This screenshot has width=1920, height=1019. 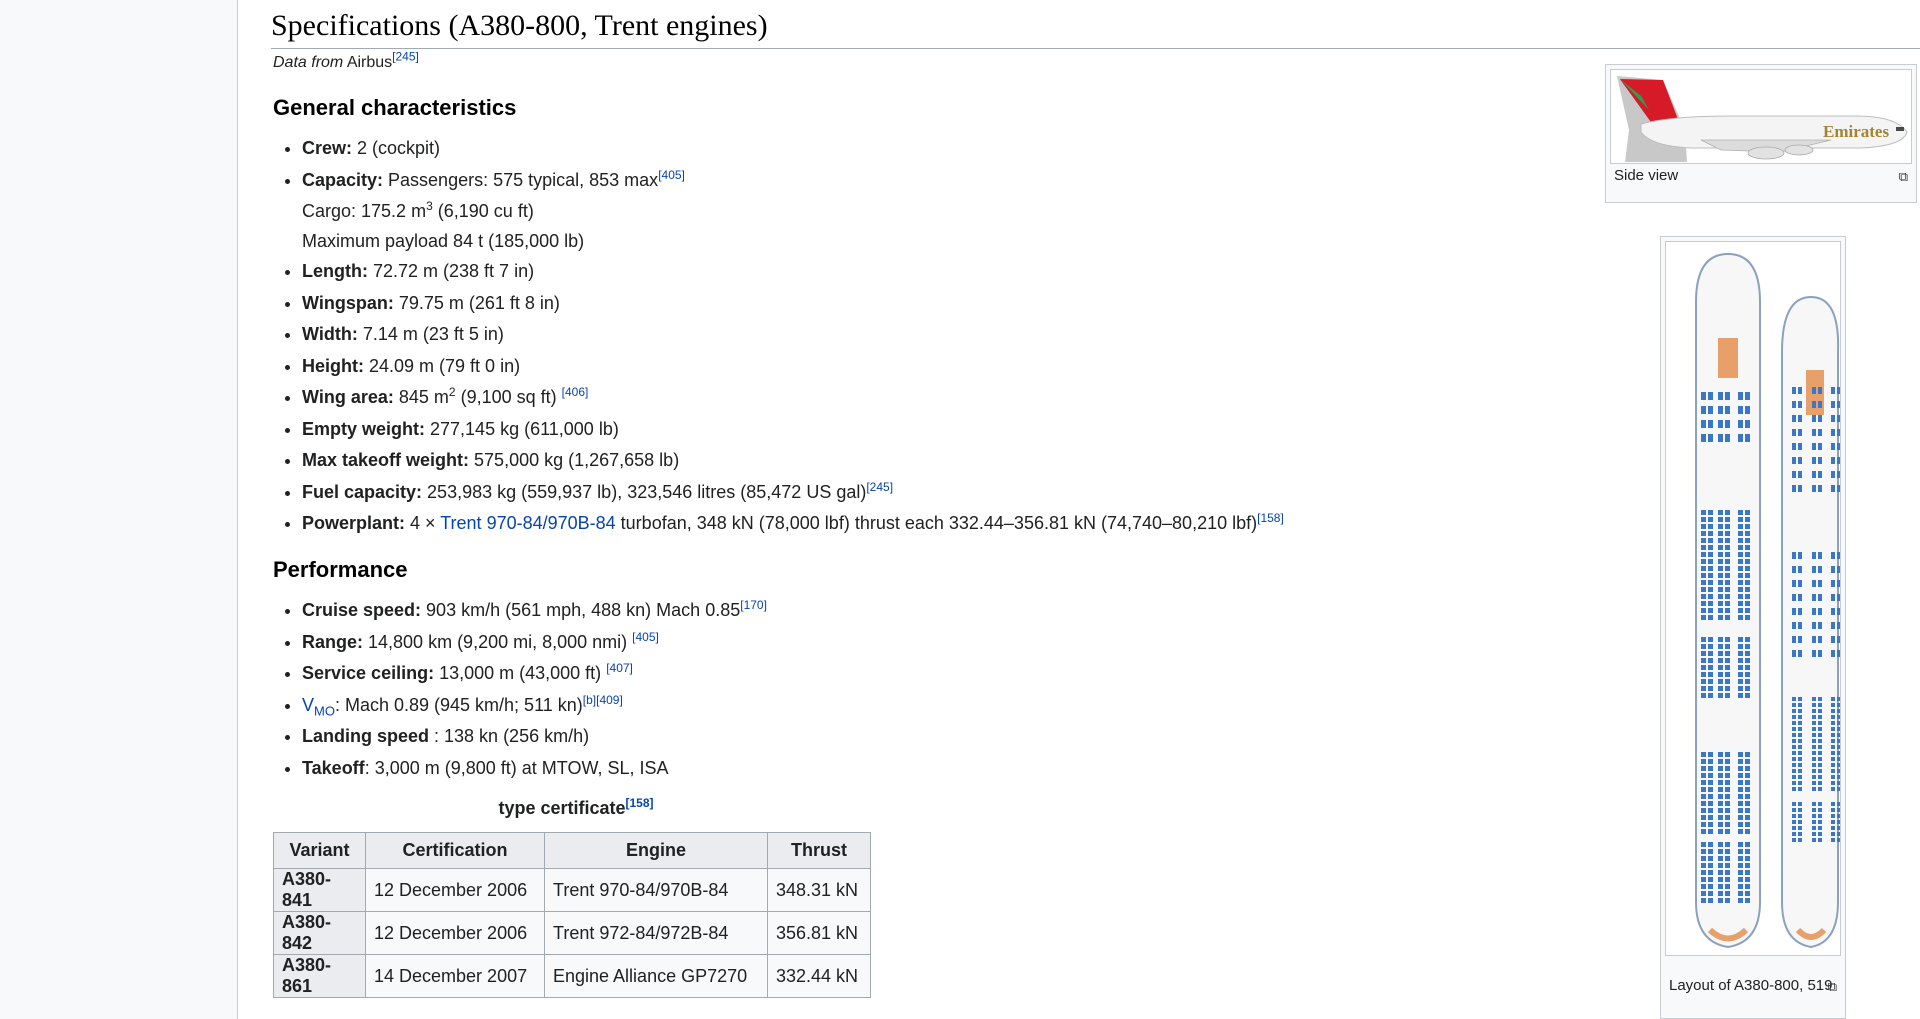 What do you see at coordinates (1751, 985) in the screenshot?
I see `cabin-layout-caption: Layout of A380-800, 519` at bounding box center [1751, 985].